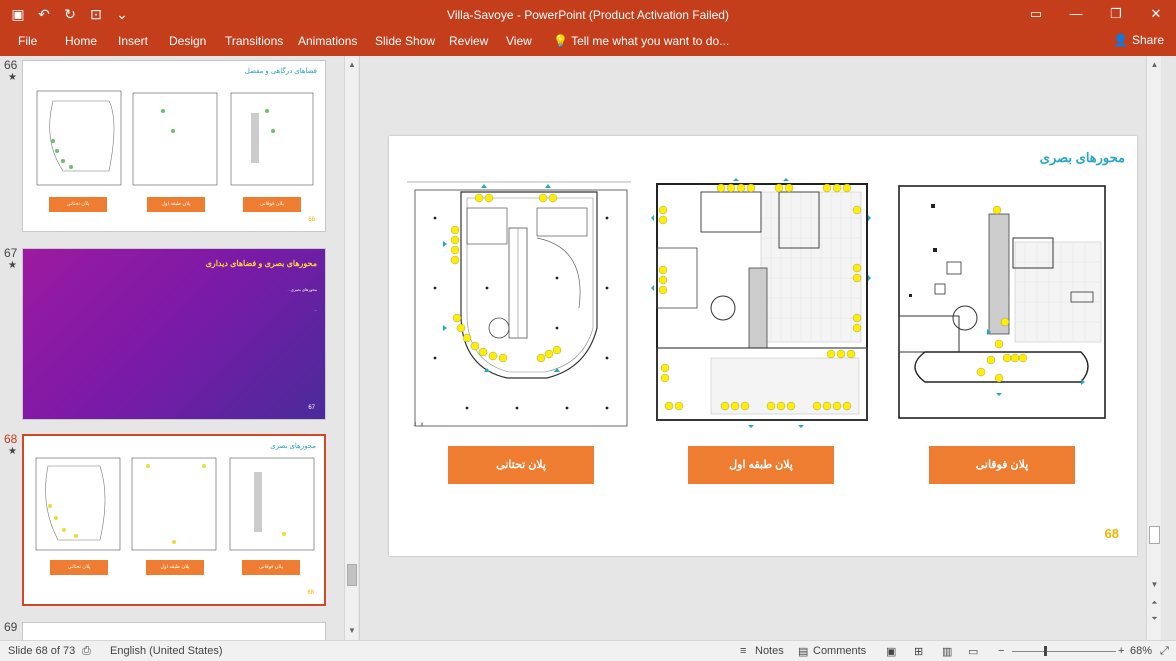 This screenshot has width=1176, height=661. What do you see at coordinates (166, 651) in the screenshot?
I see `language-indicator: English (United States)` at bounding box center [166, 651].